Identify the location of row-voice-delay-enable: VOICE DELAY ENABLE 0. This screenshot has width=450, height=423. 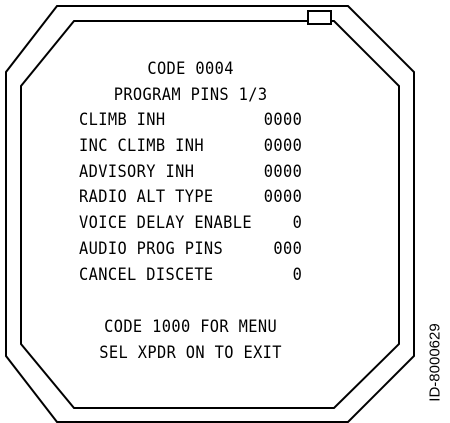
(190, 223).